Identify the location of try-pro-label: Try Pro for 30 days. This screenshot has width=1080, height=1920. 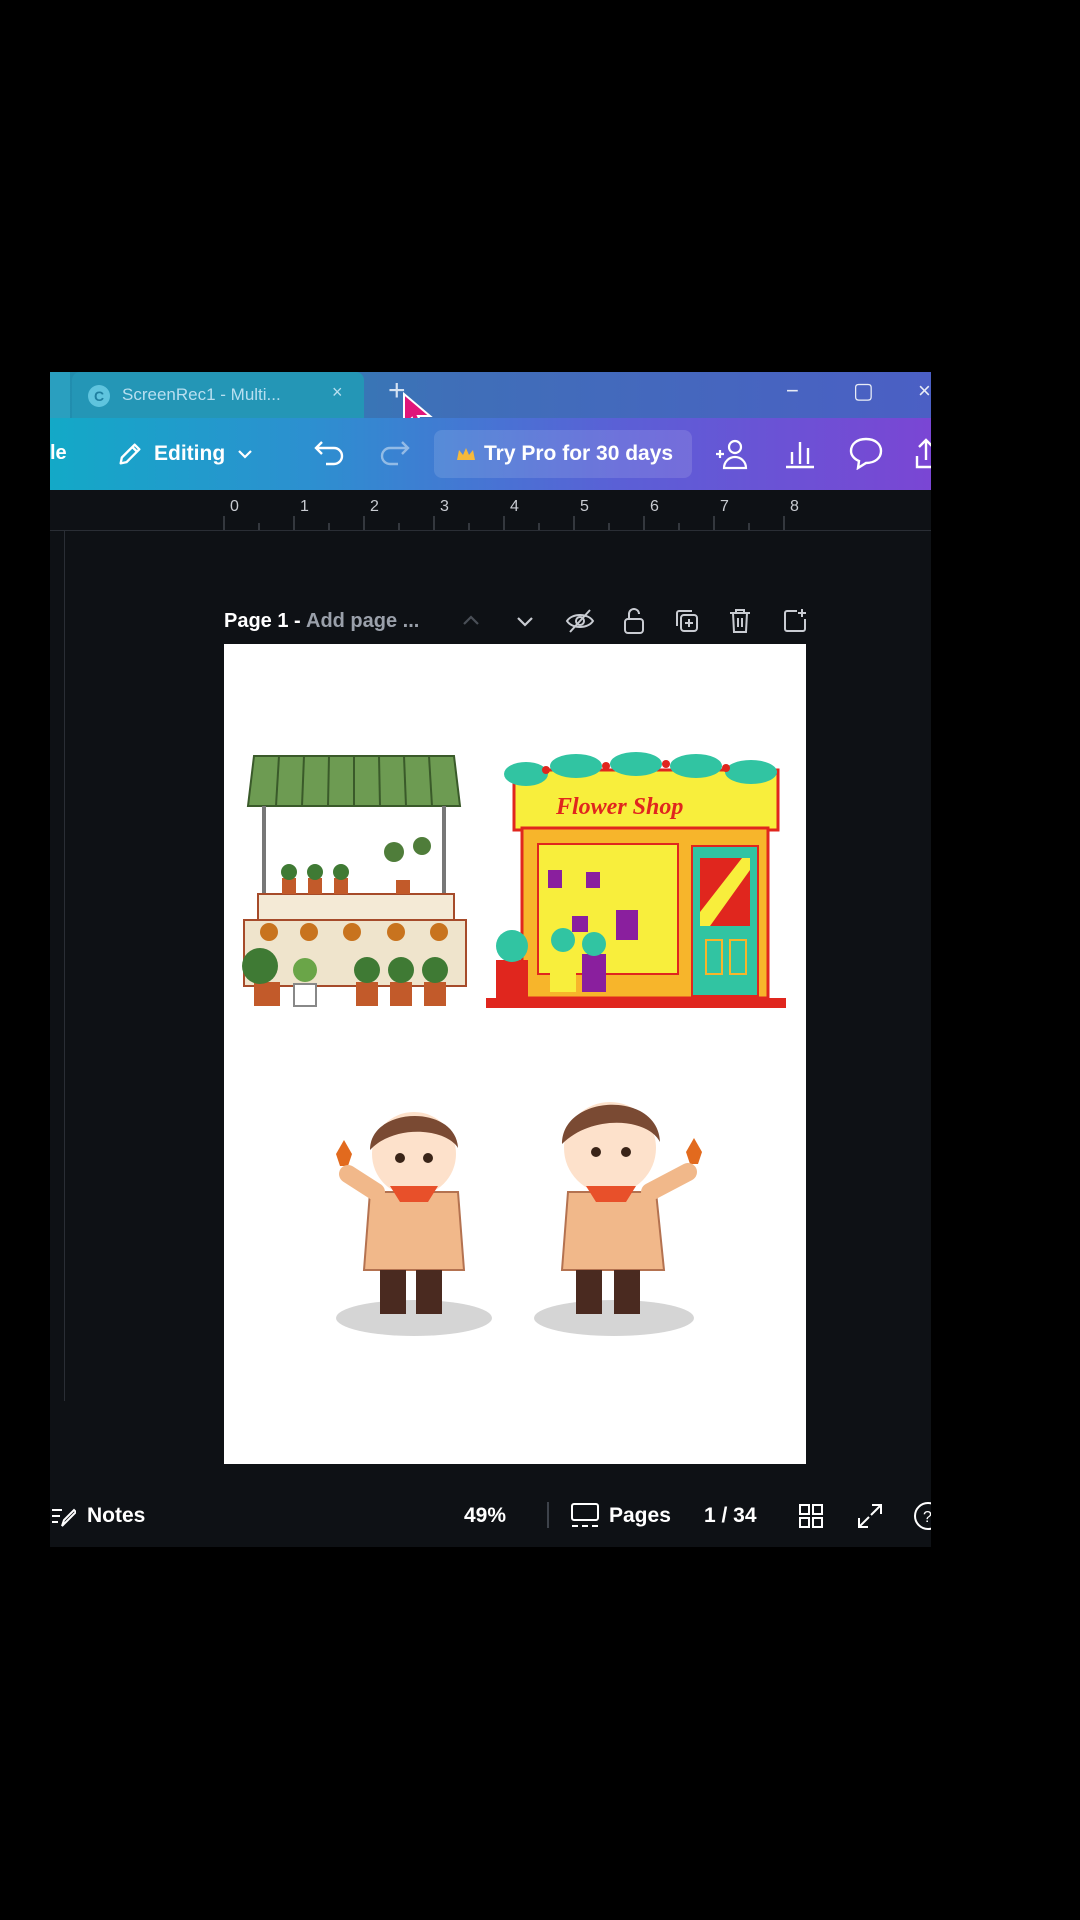
(579, 453).